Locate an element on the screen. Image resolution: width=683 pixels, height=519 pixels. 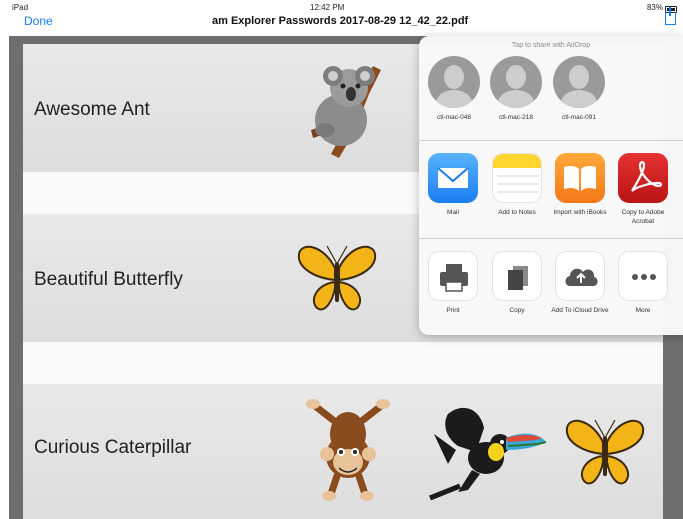
app-label: Copy to Adobe Acrobat is located at coordinates (643, 217).